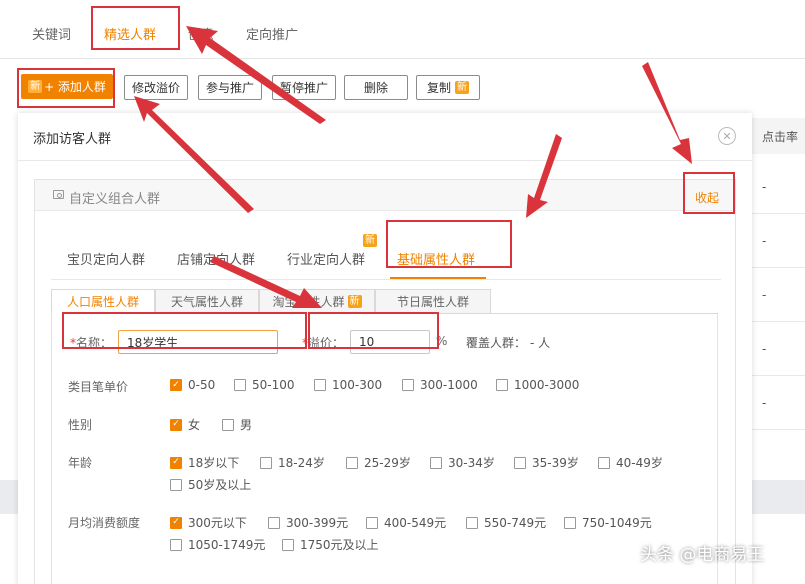  I want to click on pause-promotion-button: 暂停推广, so click(304, 87).